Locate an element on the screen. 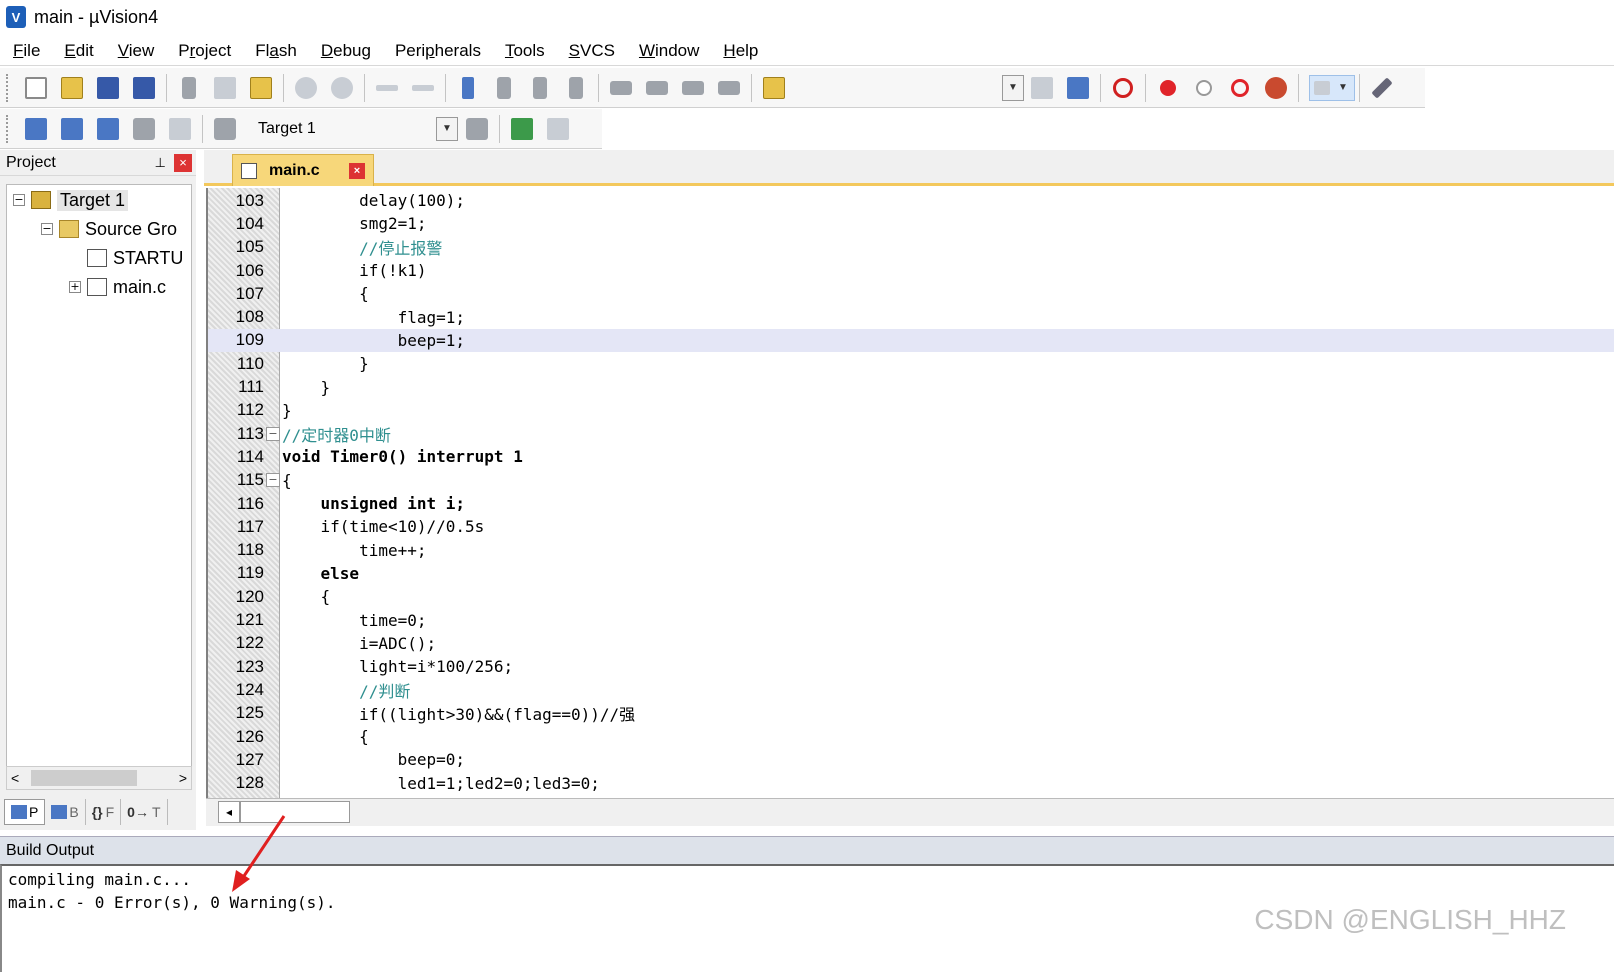 This screenshot has height=972, width=1614. code-line: 117 if(time<10)//0.5s is located at coordinates (911, 526).